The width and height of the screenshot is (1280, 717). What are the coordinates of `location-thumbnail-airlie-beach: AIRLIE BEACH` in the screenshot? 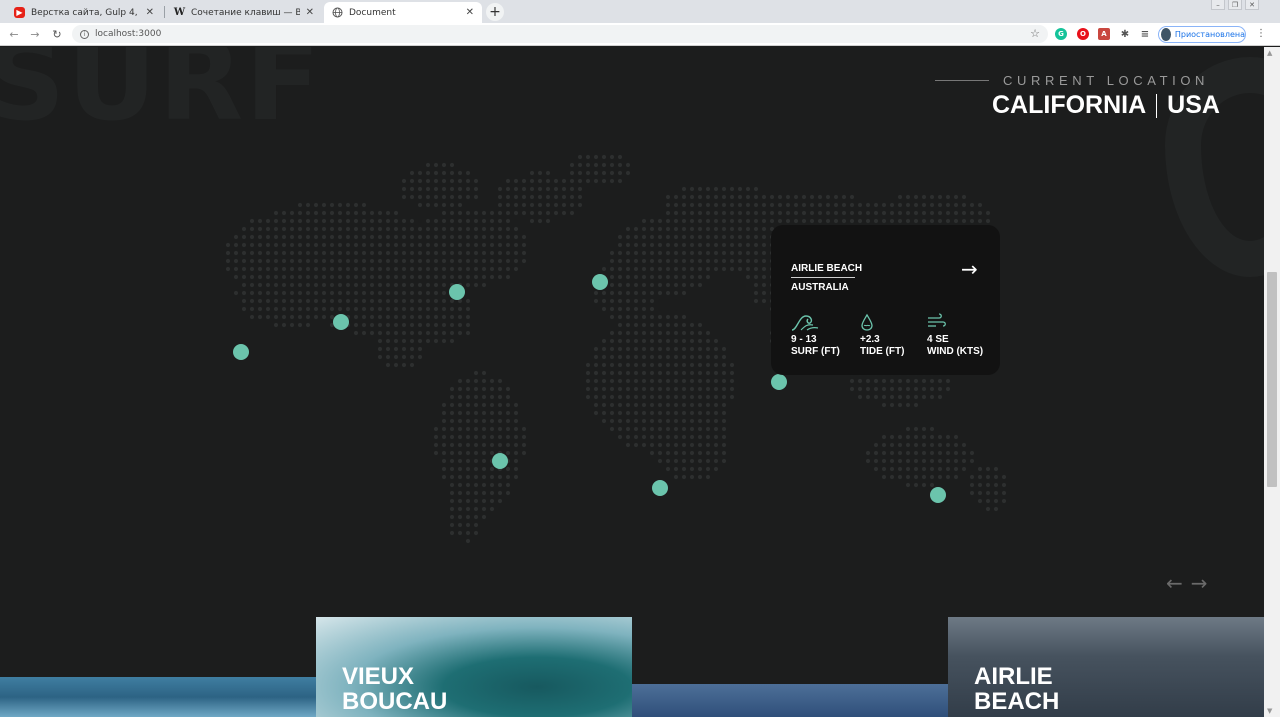 It's located at (1106, 667).